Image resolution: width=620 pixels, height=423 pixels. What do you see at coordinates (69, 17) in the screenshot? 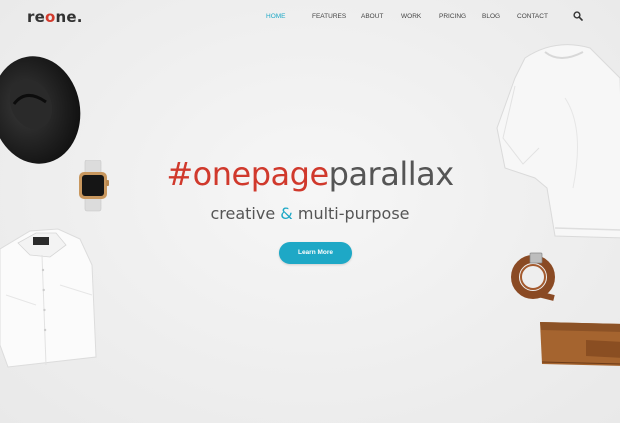
I see `logo-text-post: ne.` at bounding box center [69, 17].